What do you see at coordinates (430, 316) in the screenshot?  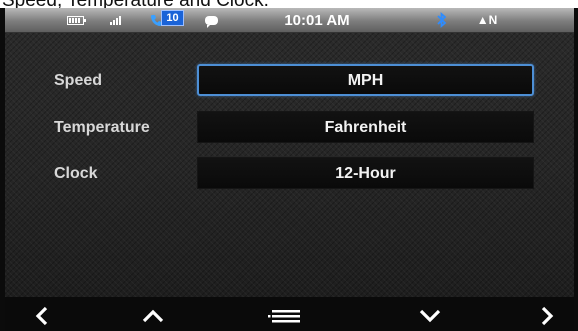 I see `chevron-down-icon` at bounding box center [430, 316].